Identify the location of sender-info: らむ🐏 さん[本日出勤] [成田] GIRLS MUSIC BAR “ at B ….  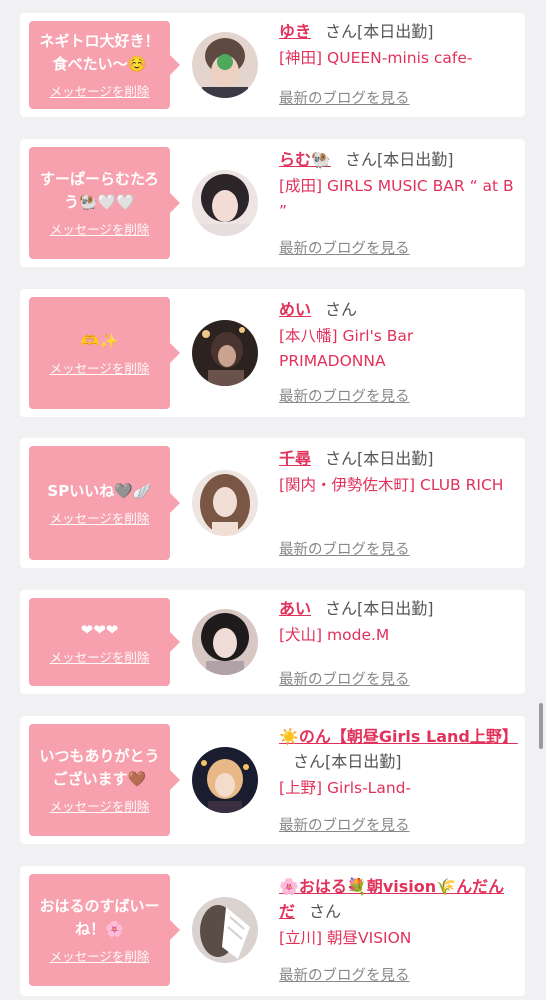
(399, 202).